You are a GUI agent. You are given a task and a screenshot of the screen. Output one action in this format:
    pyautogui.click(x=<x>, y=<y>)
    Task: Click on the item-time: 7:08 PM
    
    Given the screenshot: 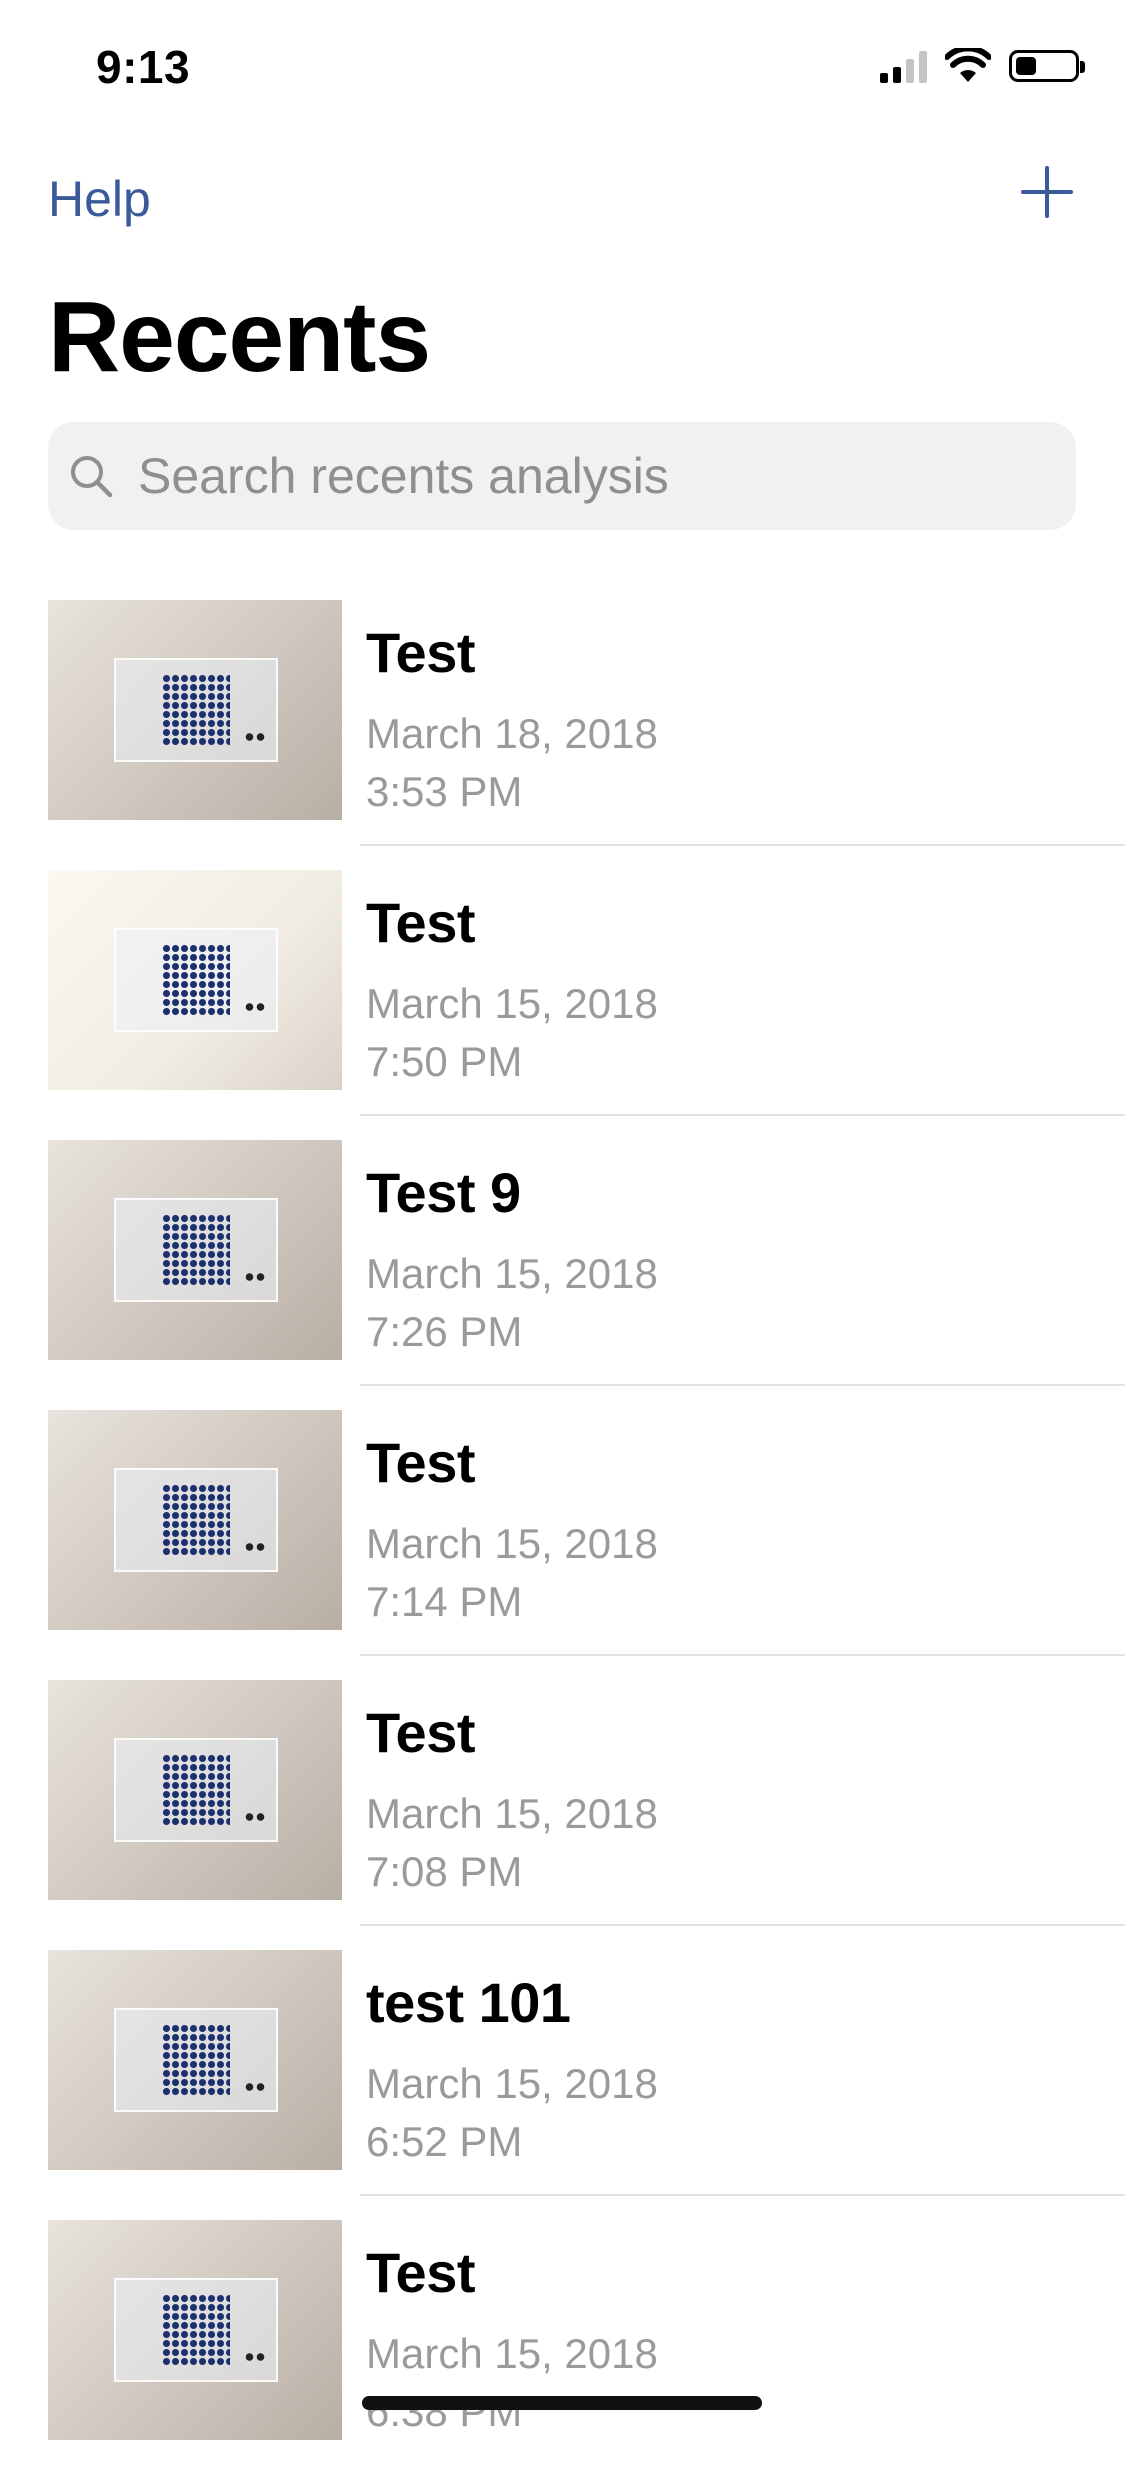 What is the action you would take?
    pyautogui.click(x=444, y=1871)
    